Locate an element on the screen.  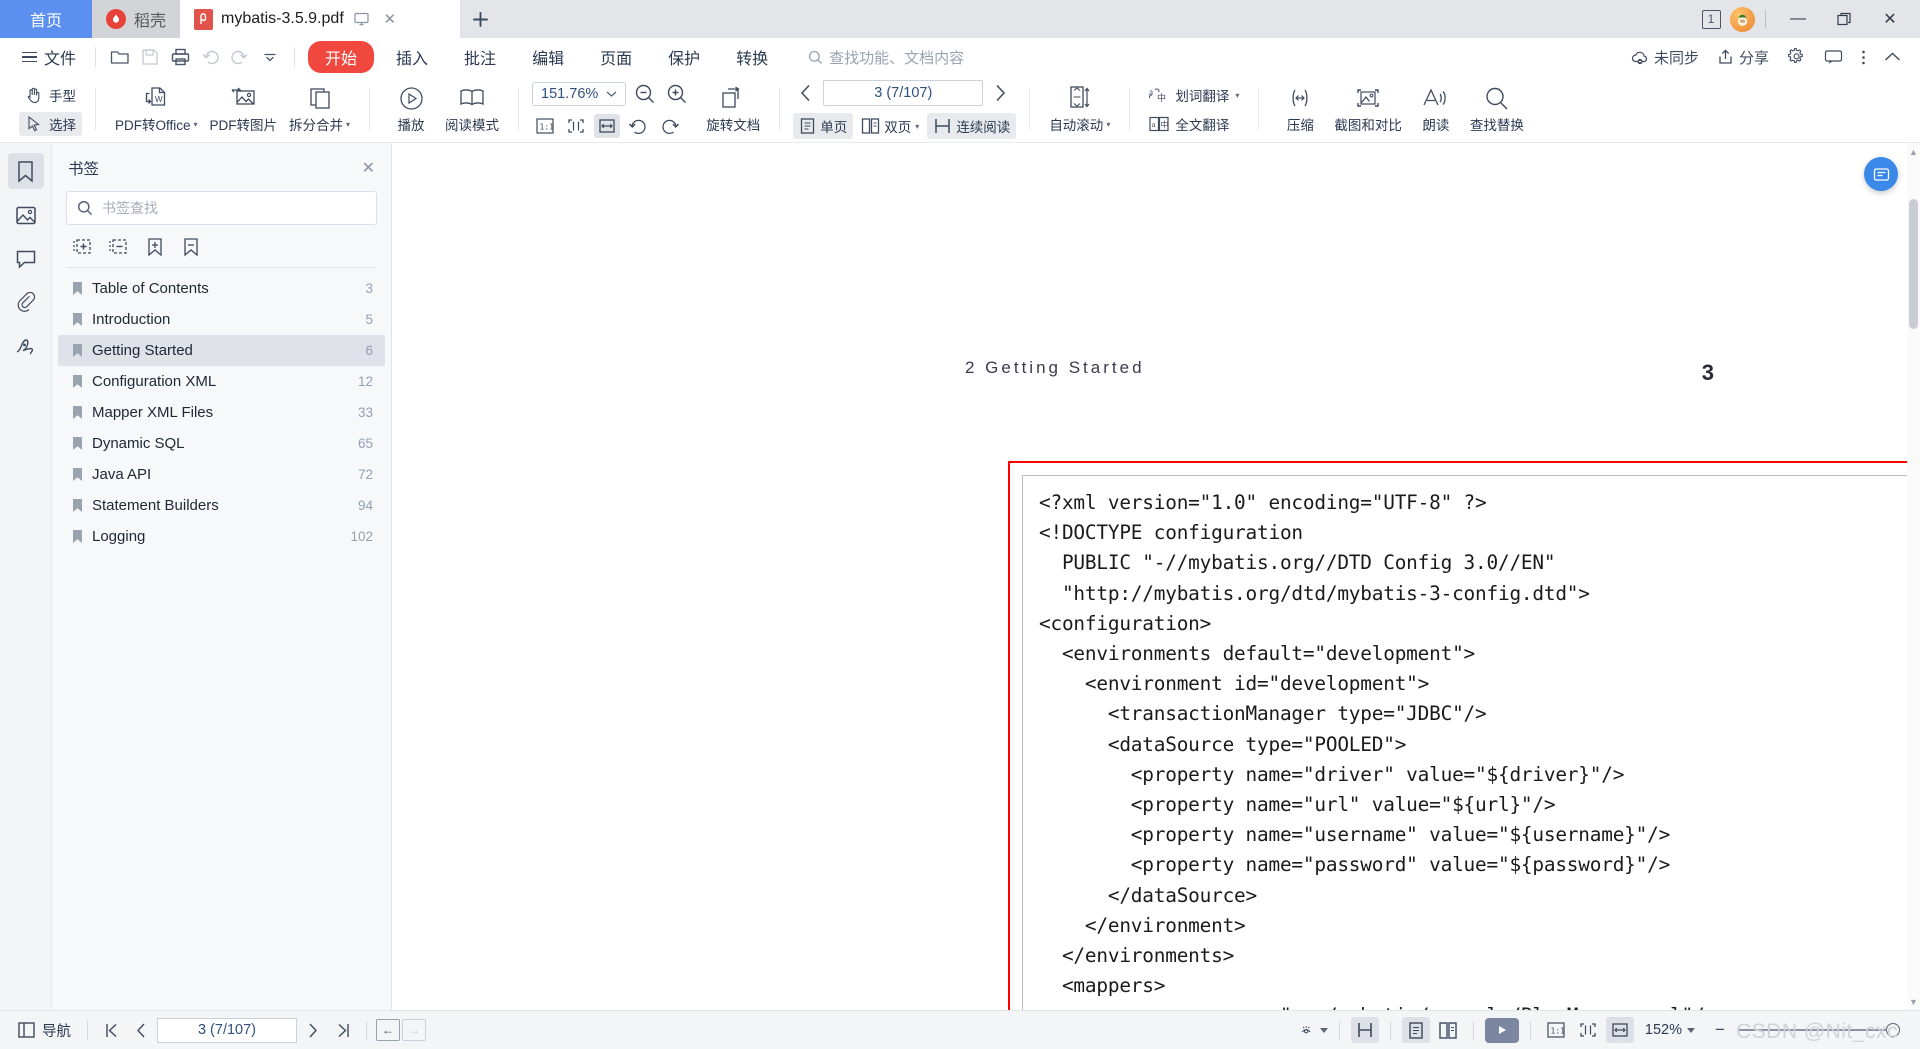
go-back-button: ← is located at coordinates (388, 1030).